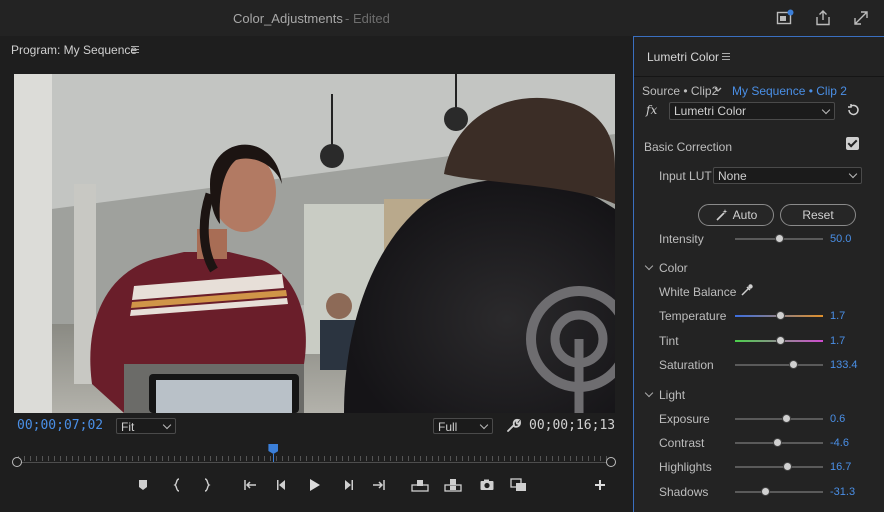 This screenshot has width=884, height=512. What do you see at coordinates (128, 427) in the screenshot?
I see `zoom-value: Fit` at bounding box center [128, 427].